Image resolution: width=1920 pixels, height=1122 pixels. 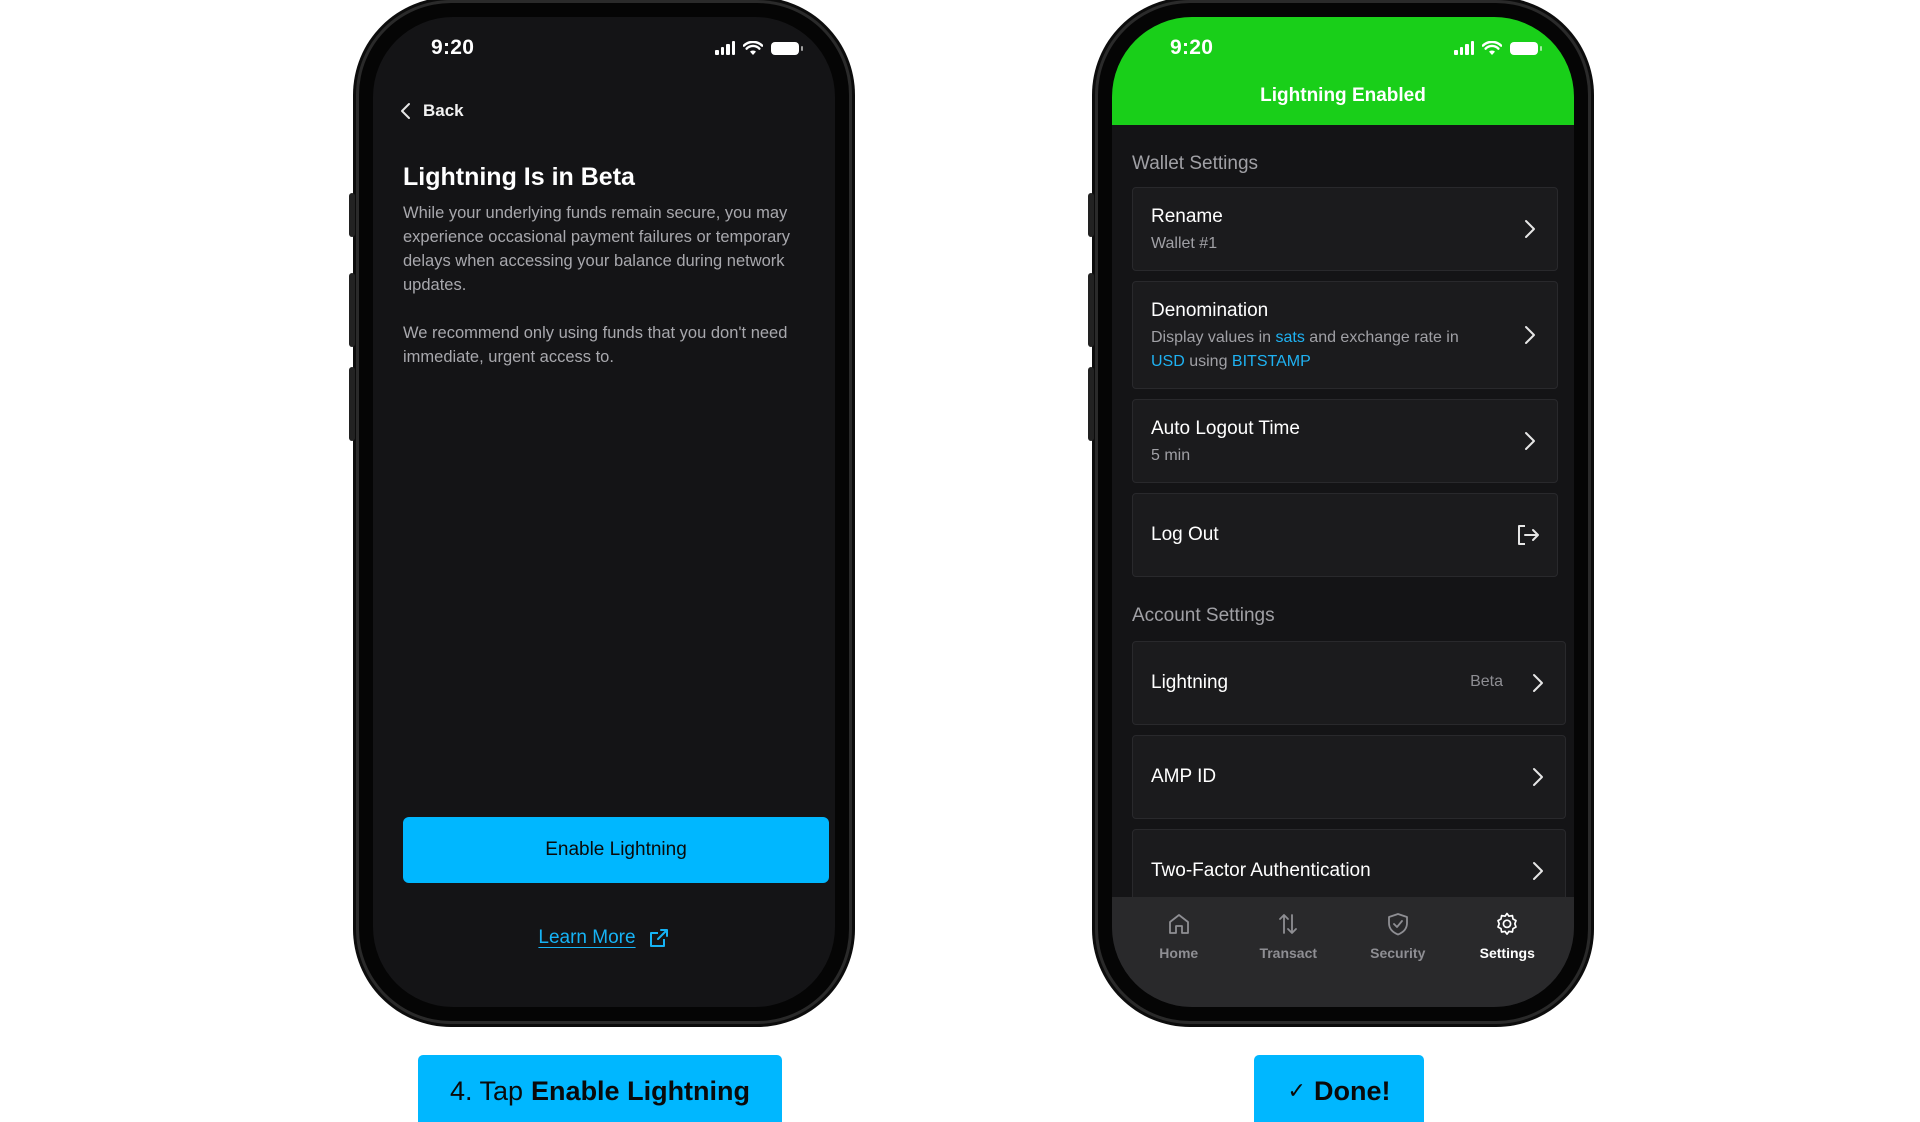 What do you see at coordinates (1171, 455) in the screenshot?
I see `auto-logout-value: 5 min` at bounding box center [1171, 455].